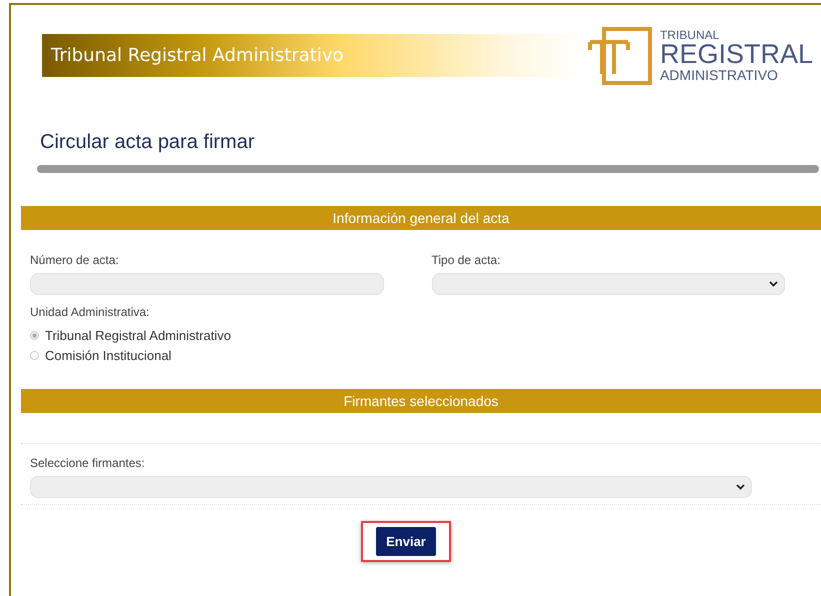 Image resolution: width=821 pixels, height=596 pixels. I want to click on section-header: Información general del acta, so click(421, 218).